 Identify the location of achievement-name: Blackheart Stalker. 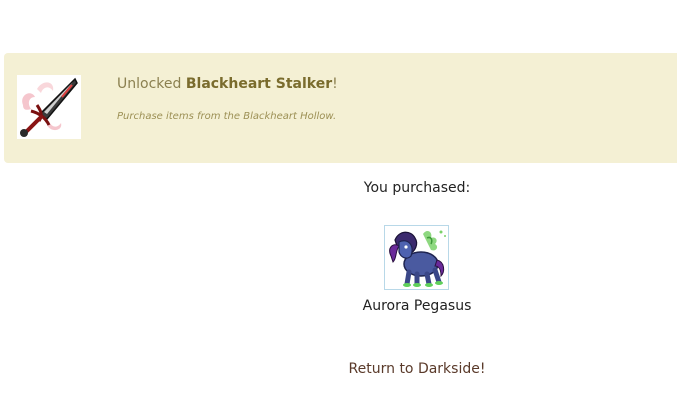
(259, 84).